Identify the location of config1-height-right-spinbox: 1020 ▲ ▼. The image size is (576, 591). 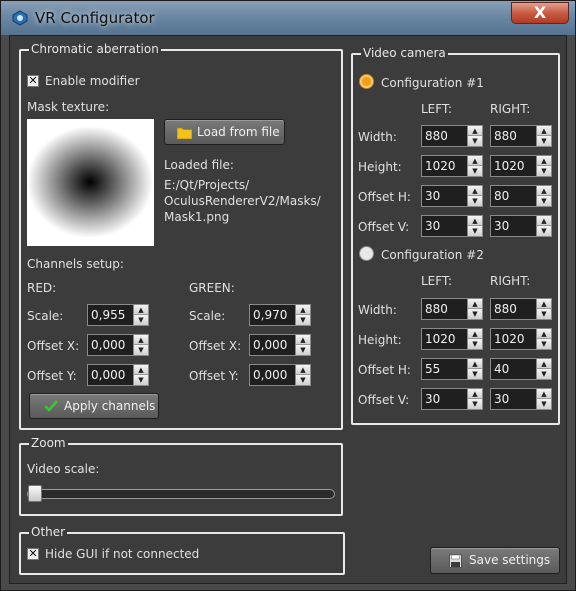
(521, 166).